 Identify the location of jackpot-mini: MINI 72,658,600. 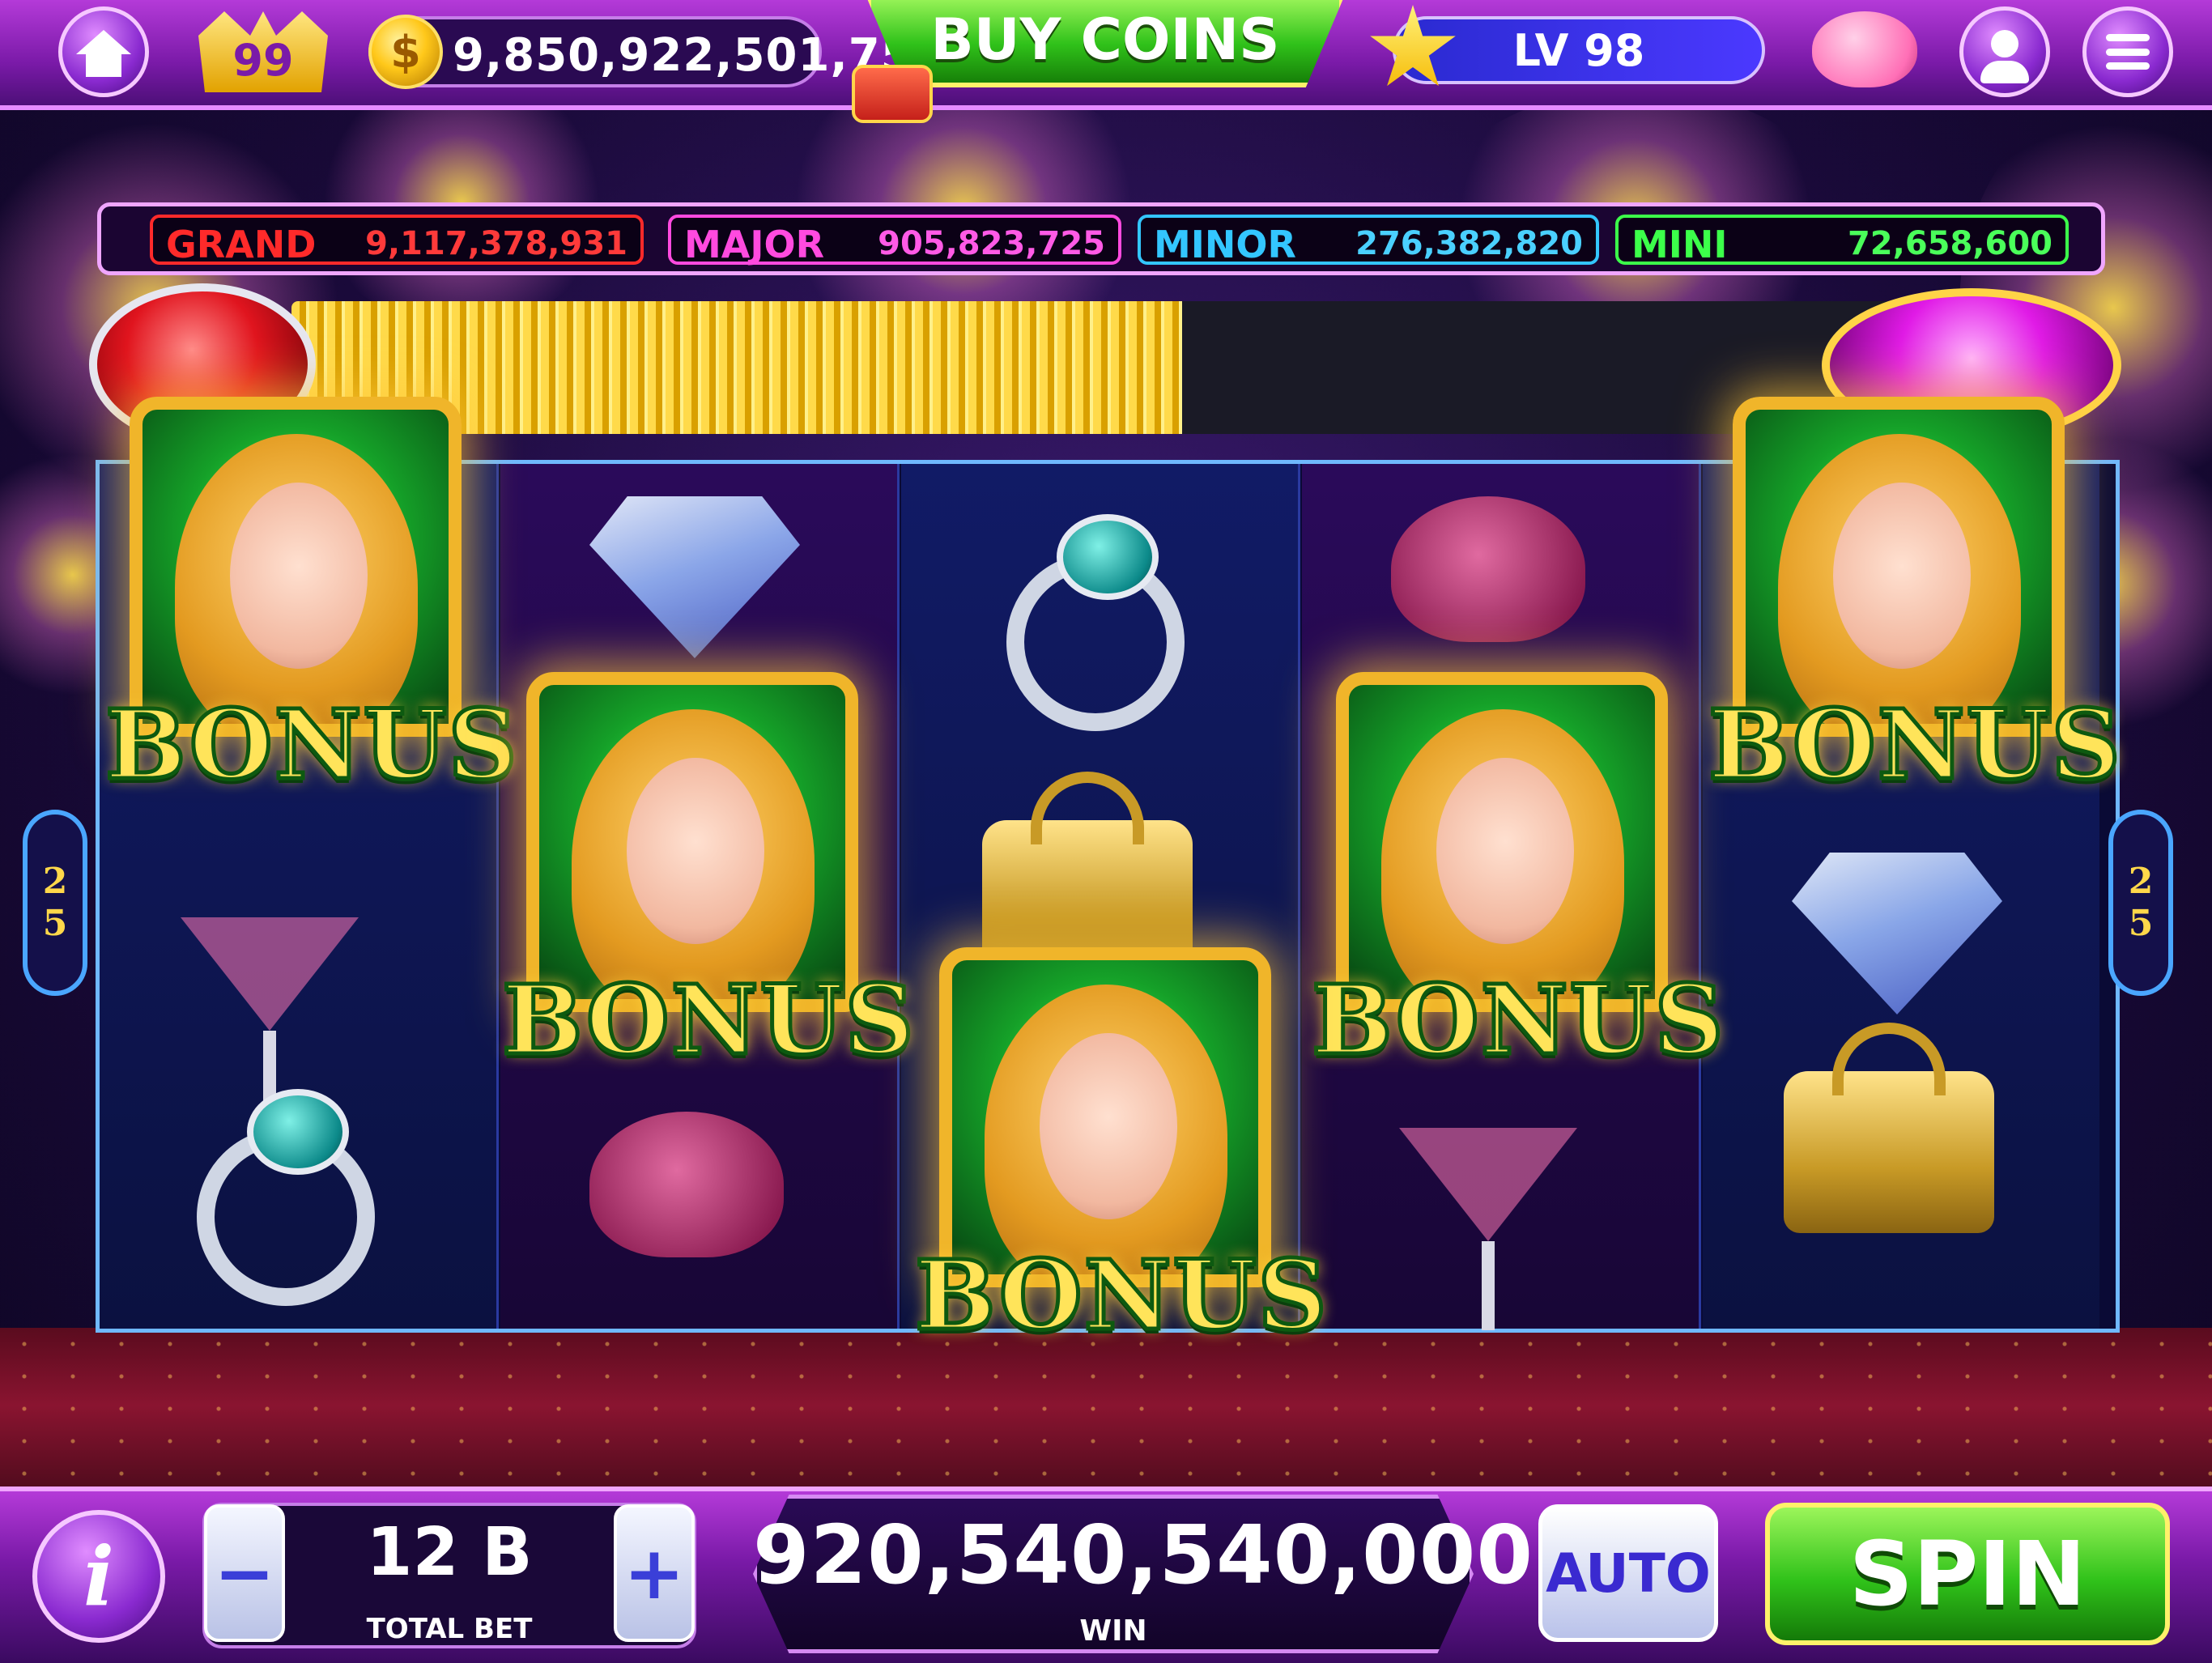
(1842, 240).